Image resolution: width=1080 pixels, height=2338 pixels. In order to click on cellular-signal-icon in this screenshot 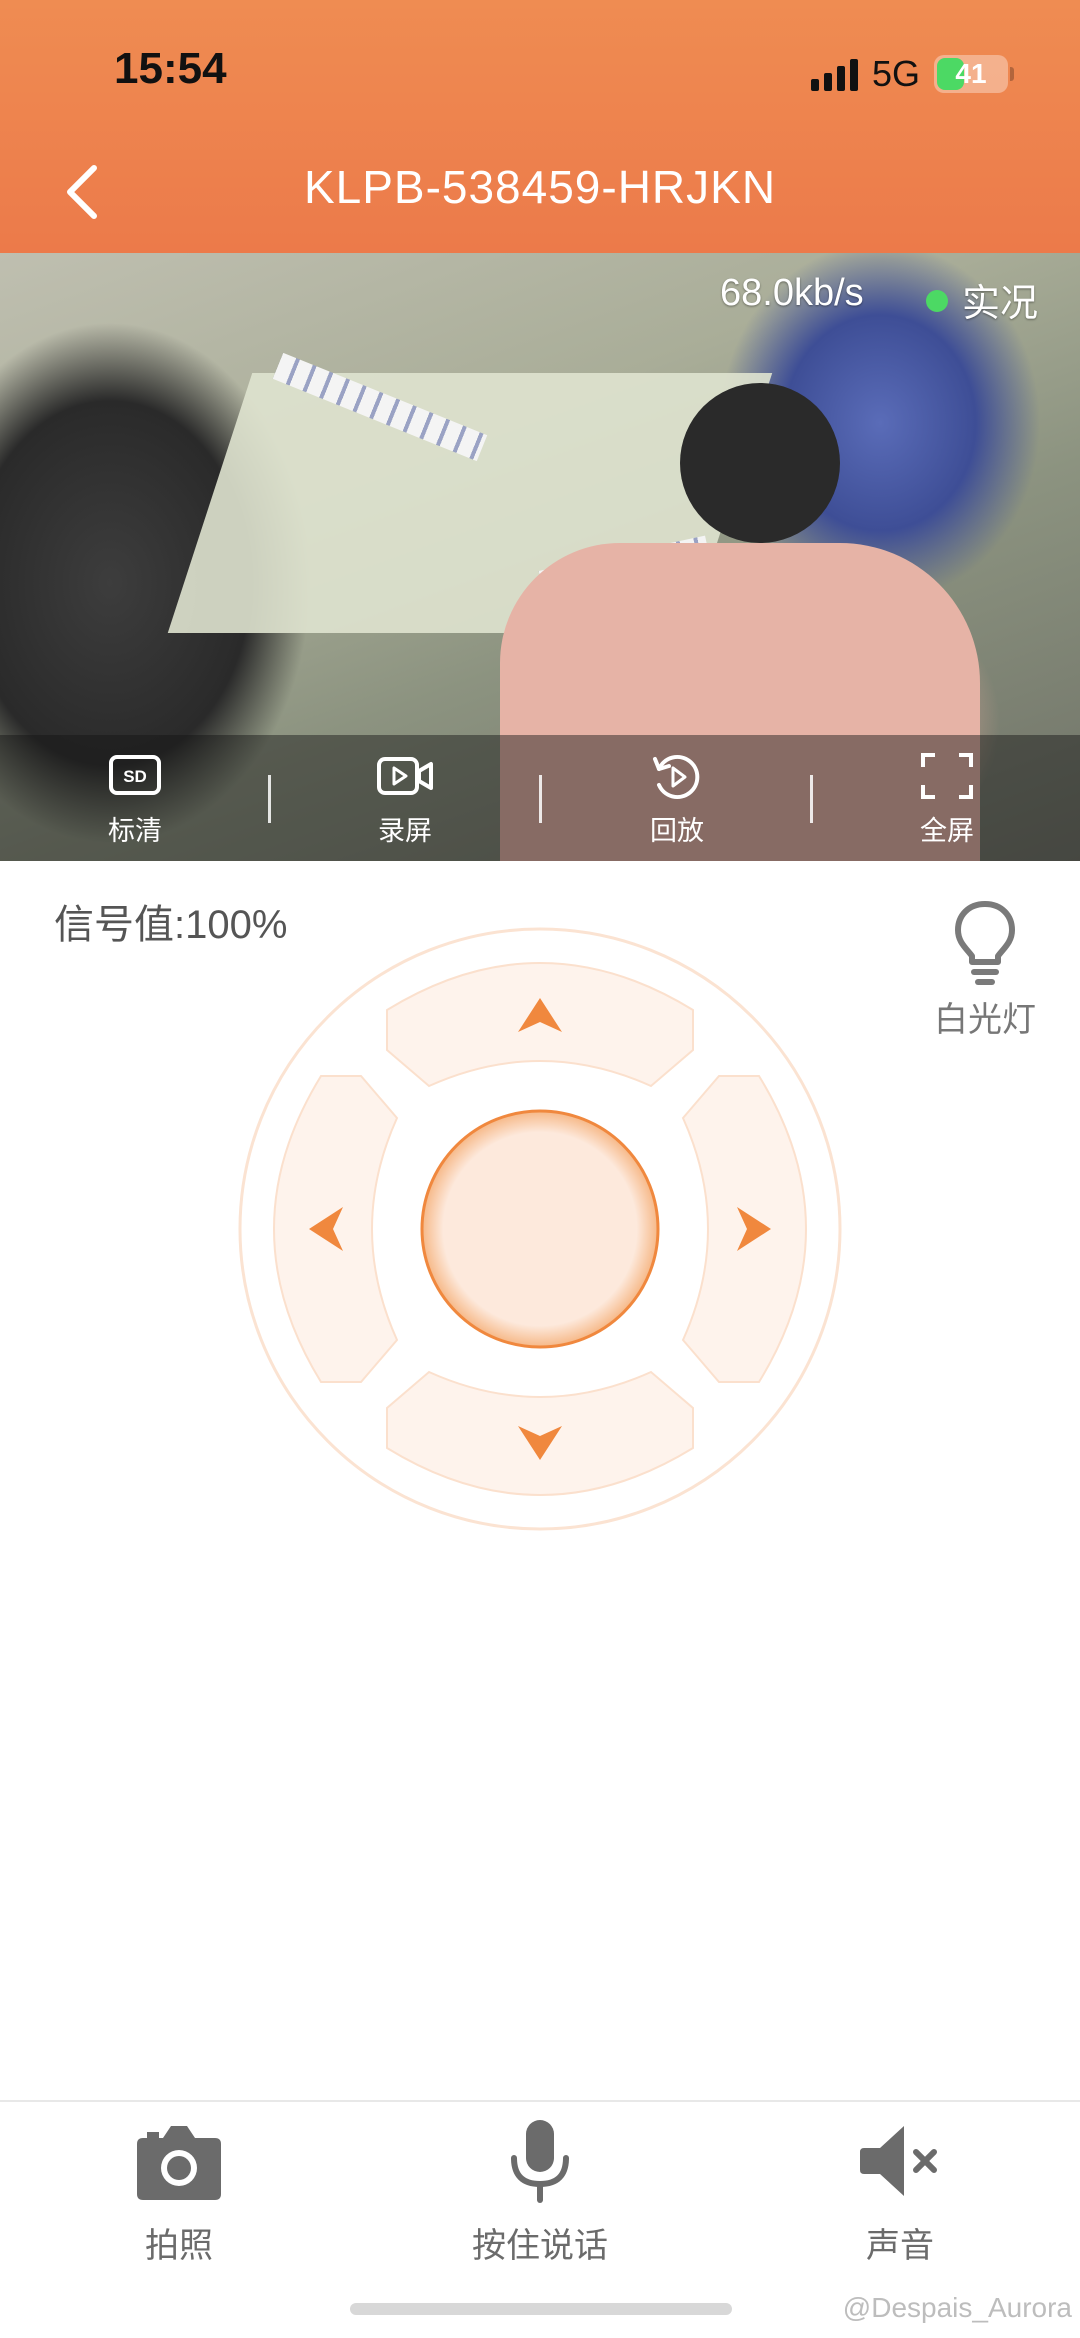, I will do `click(834, 74)`.